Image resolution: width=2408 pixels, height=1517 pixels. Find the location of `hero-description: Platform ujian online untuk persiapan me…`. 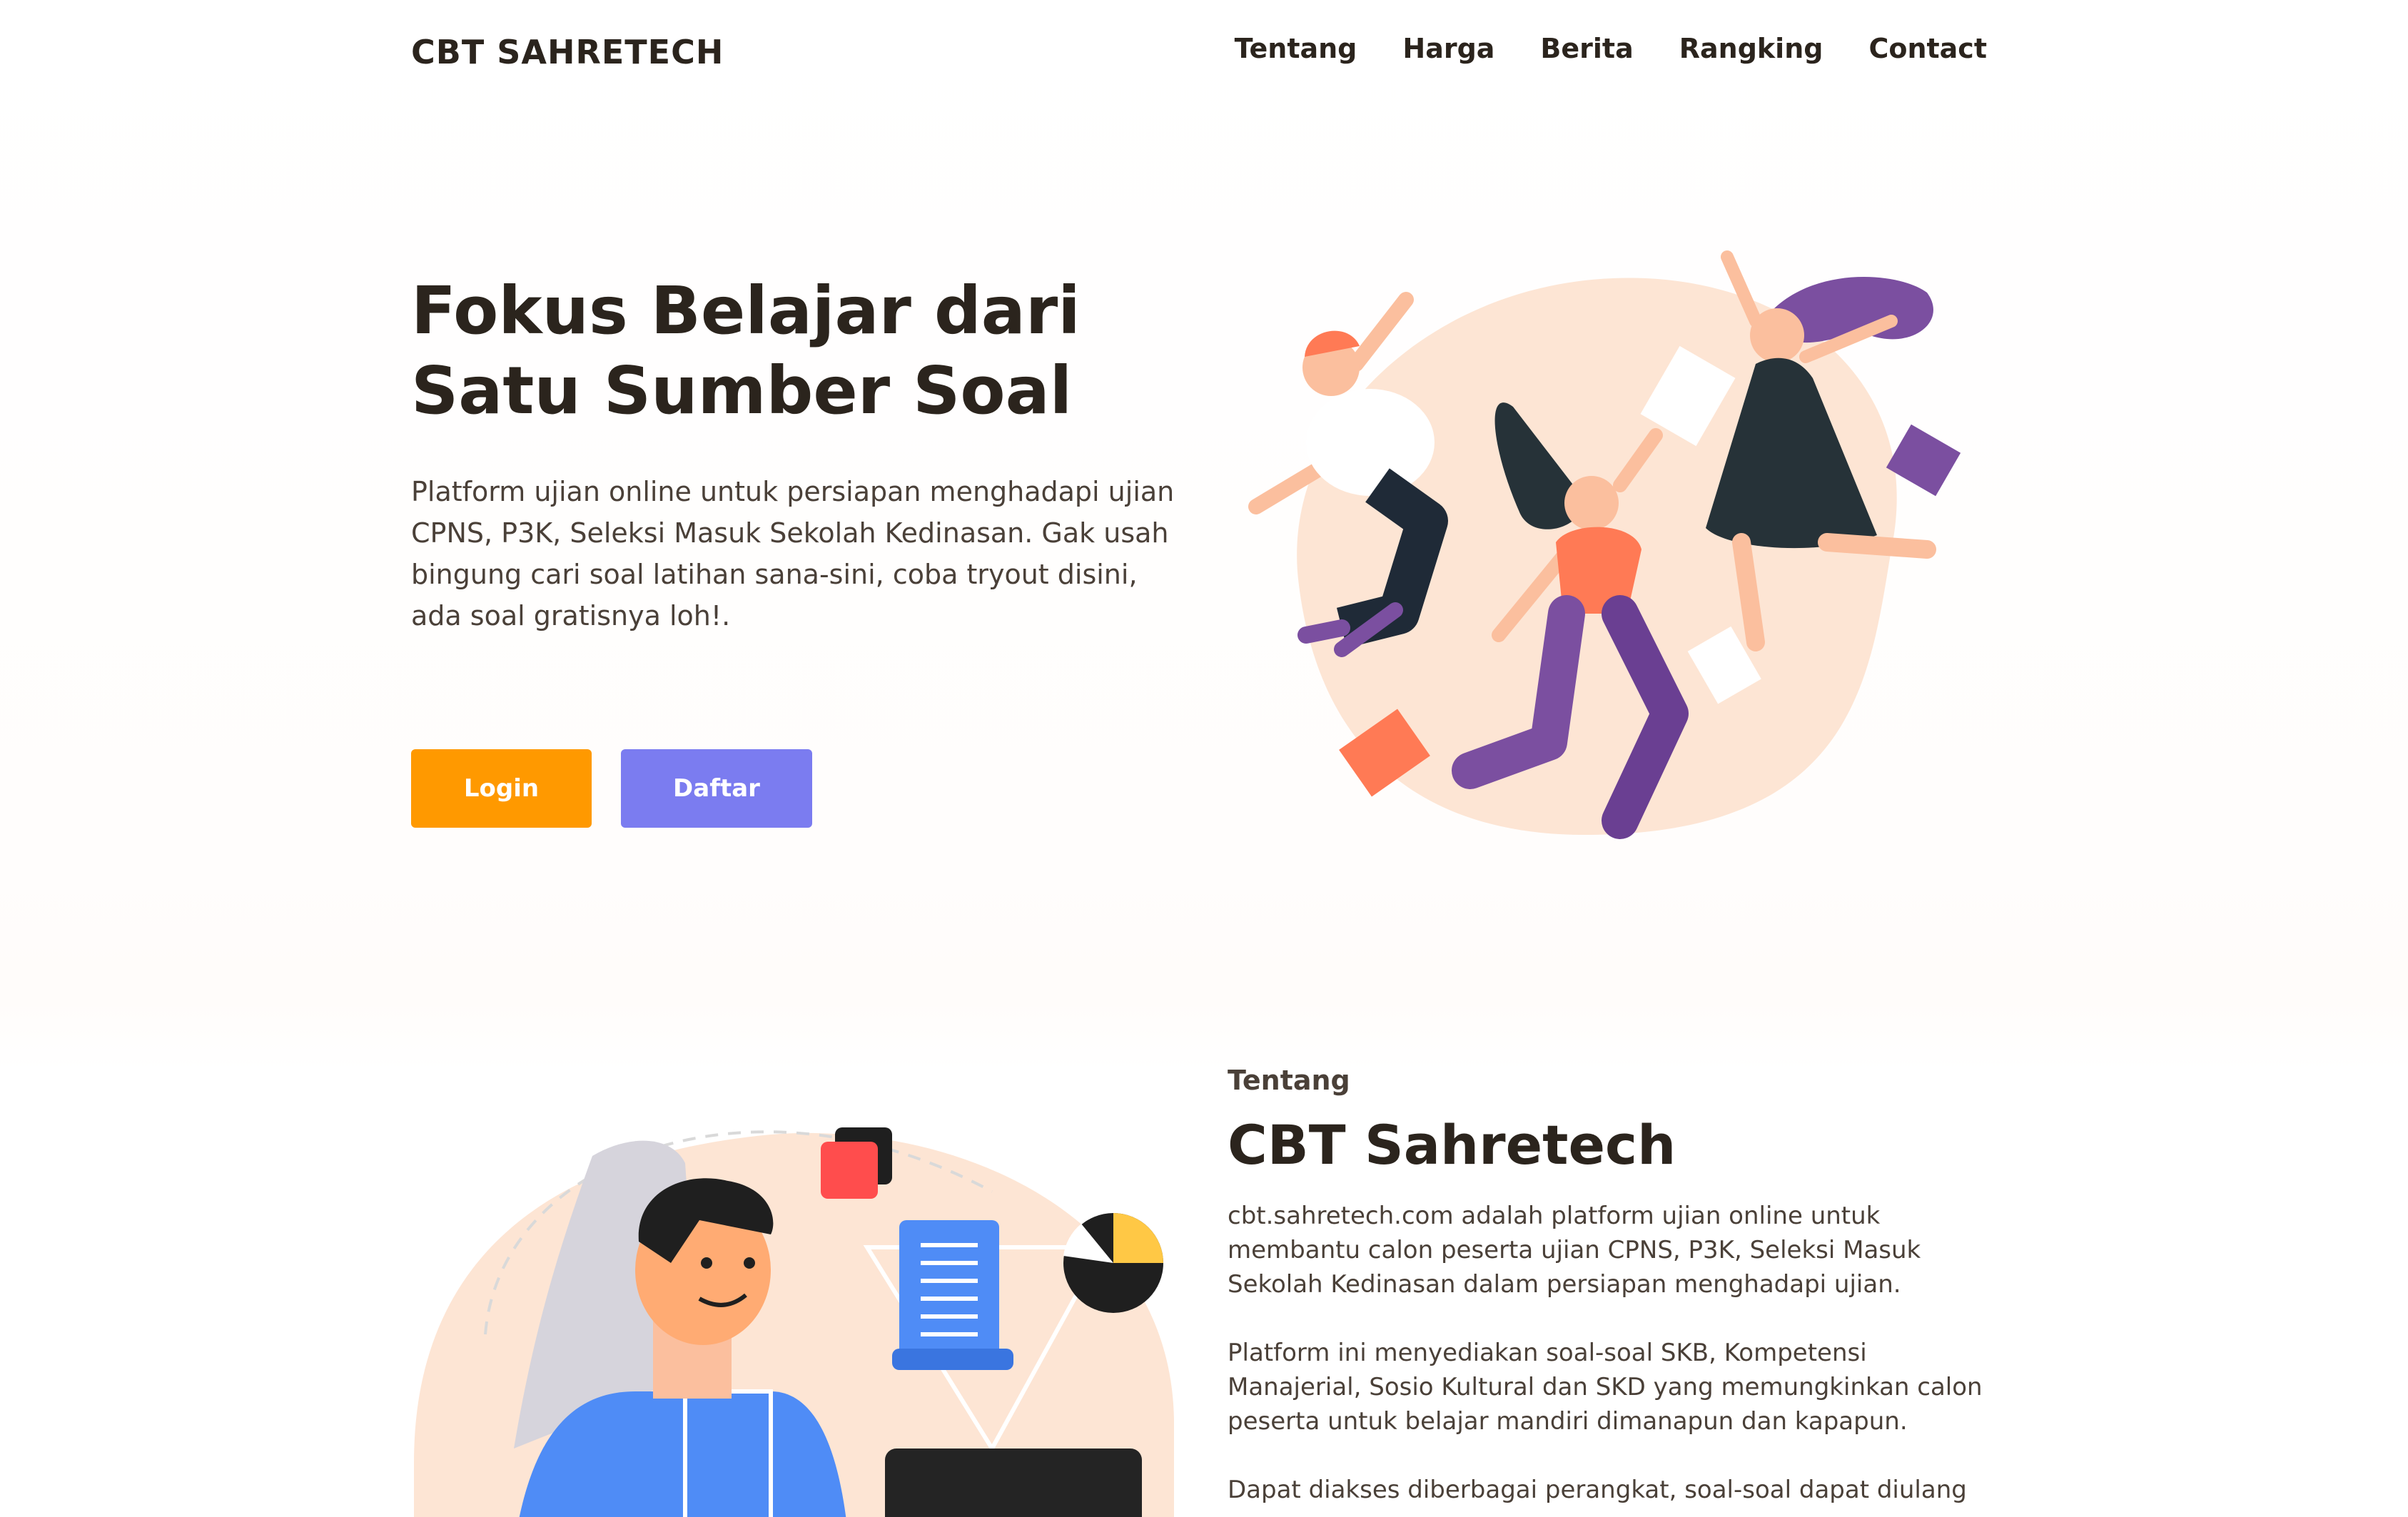

hero-description: Platform ujian online untuk persiapan me… is located at coordinates (793, 553).